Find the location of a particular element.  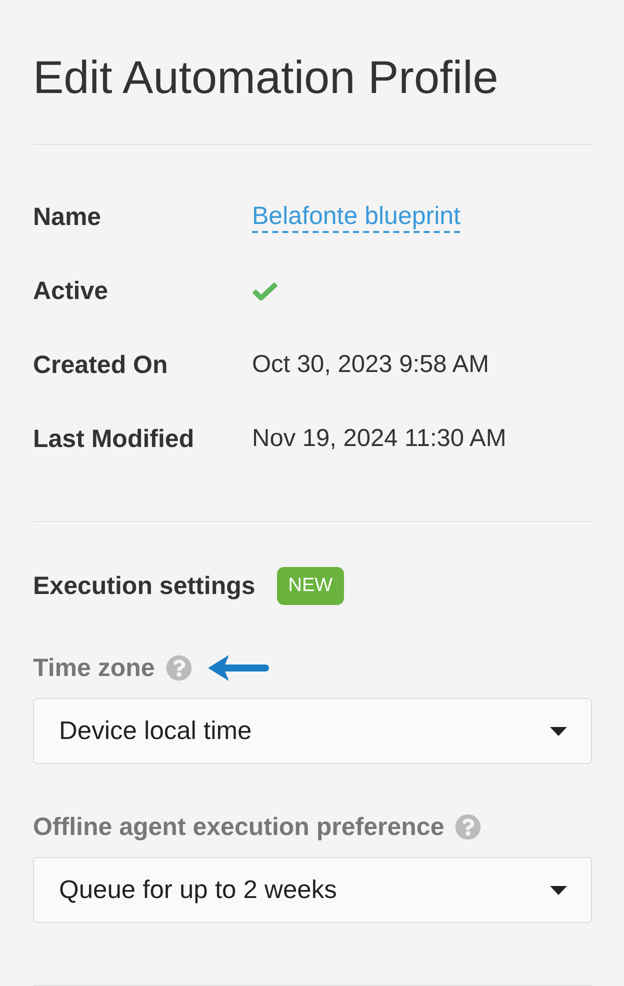

field-label: Name is located at coordinates (67, 217).